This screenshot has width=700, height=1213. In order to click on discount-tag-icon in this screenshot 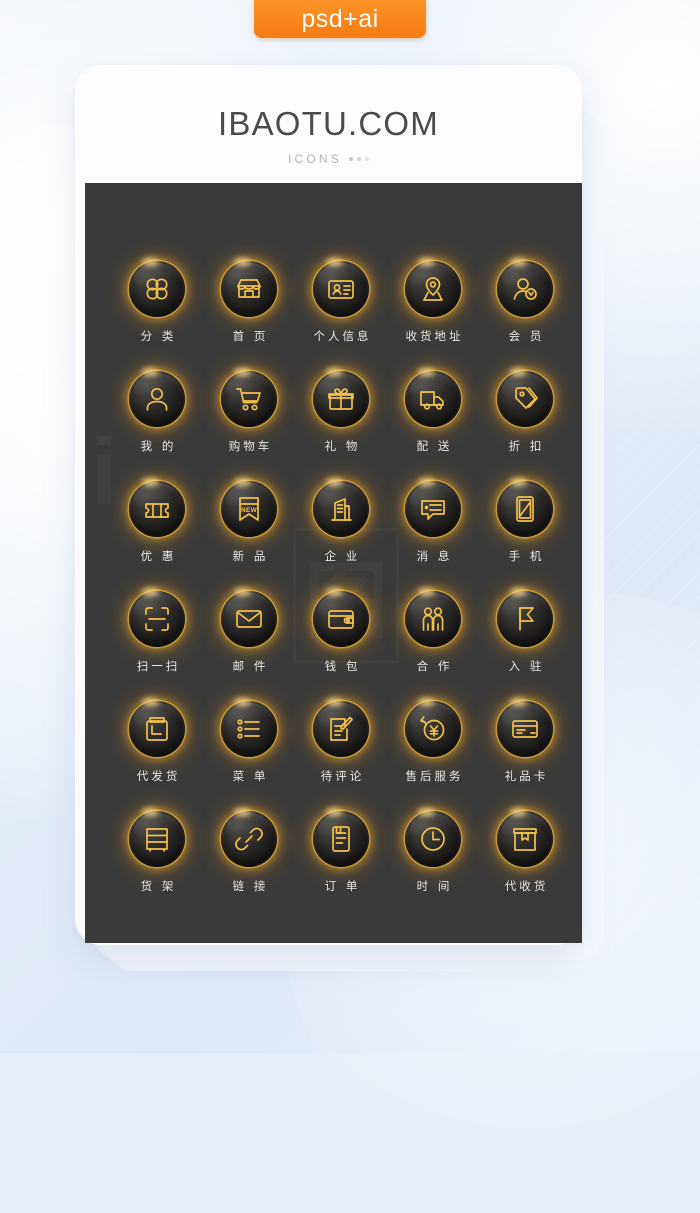, I will do `click(525, 399)`.